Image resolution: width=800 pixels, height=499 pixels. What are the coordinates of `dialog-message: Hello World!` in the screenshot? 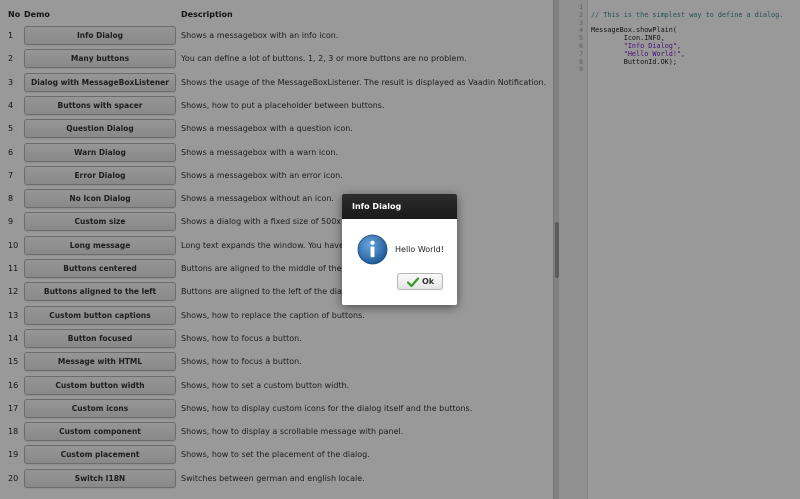 It's located at (419, 249).